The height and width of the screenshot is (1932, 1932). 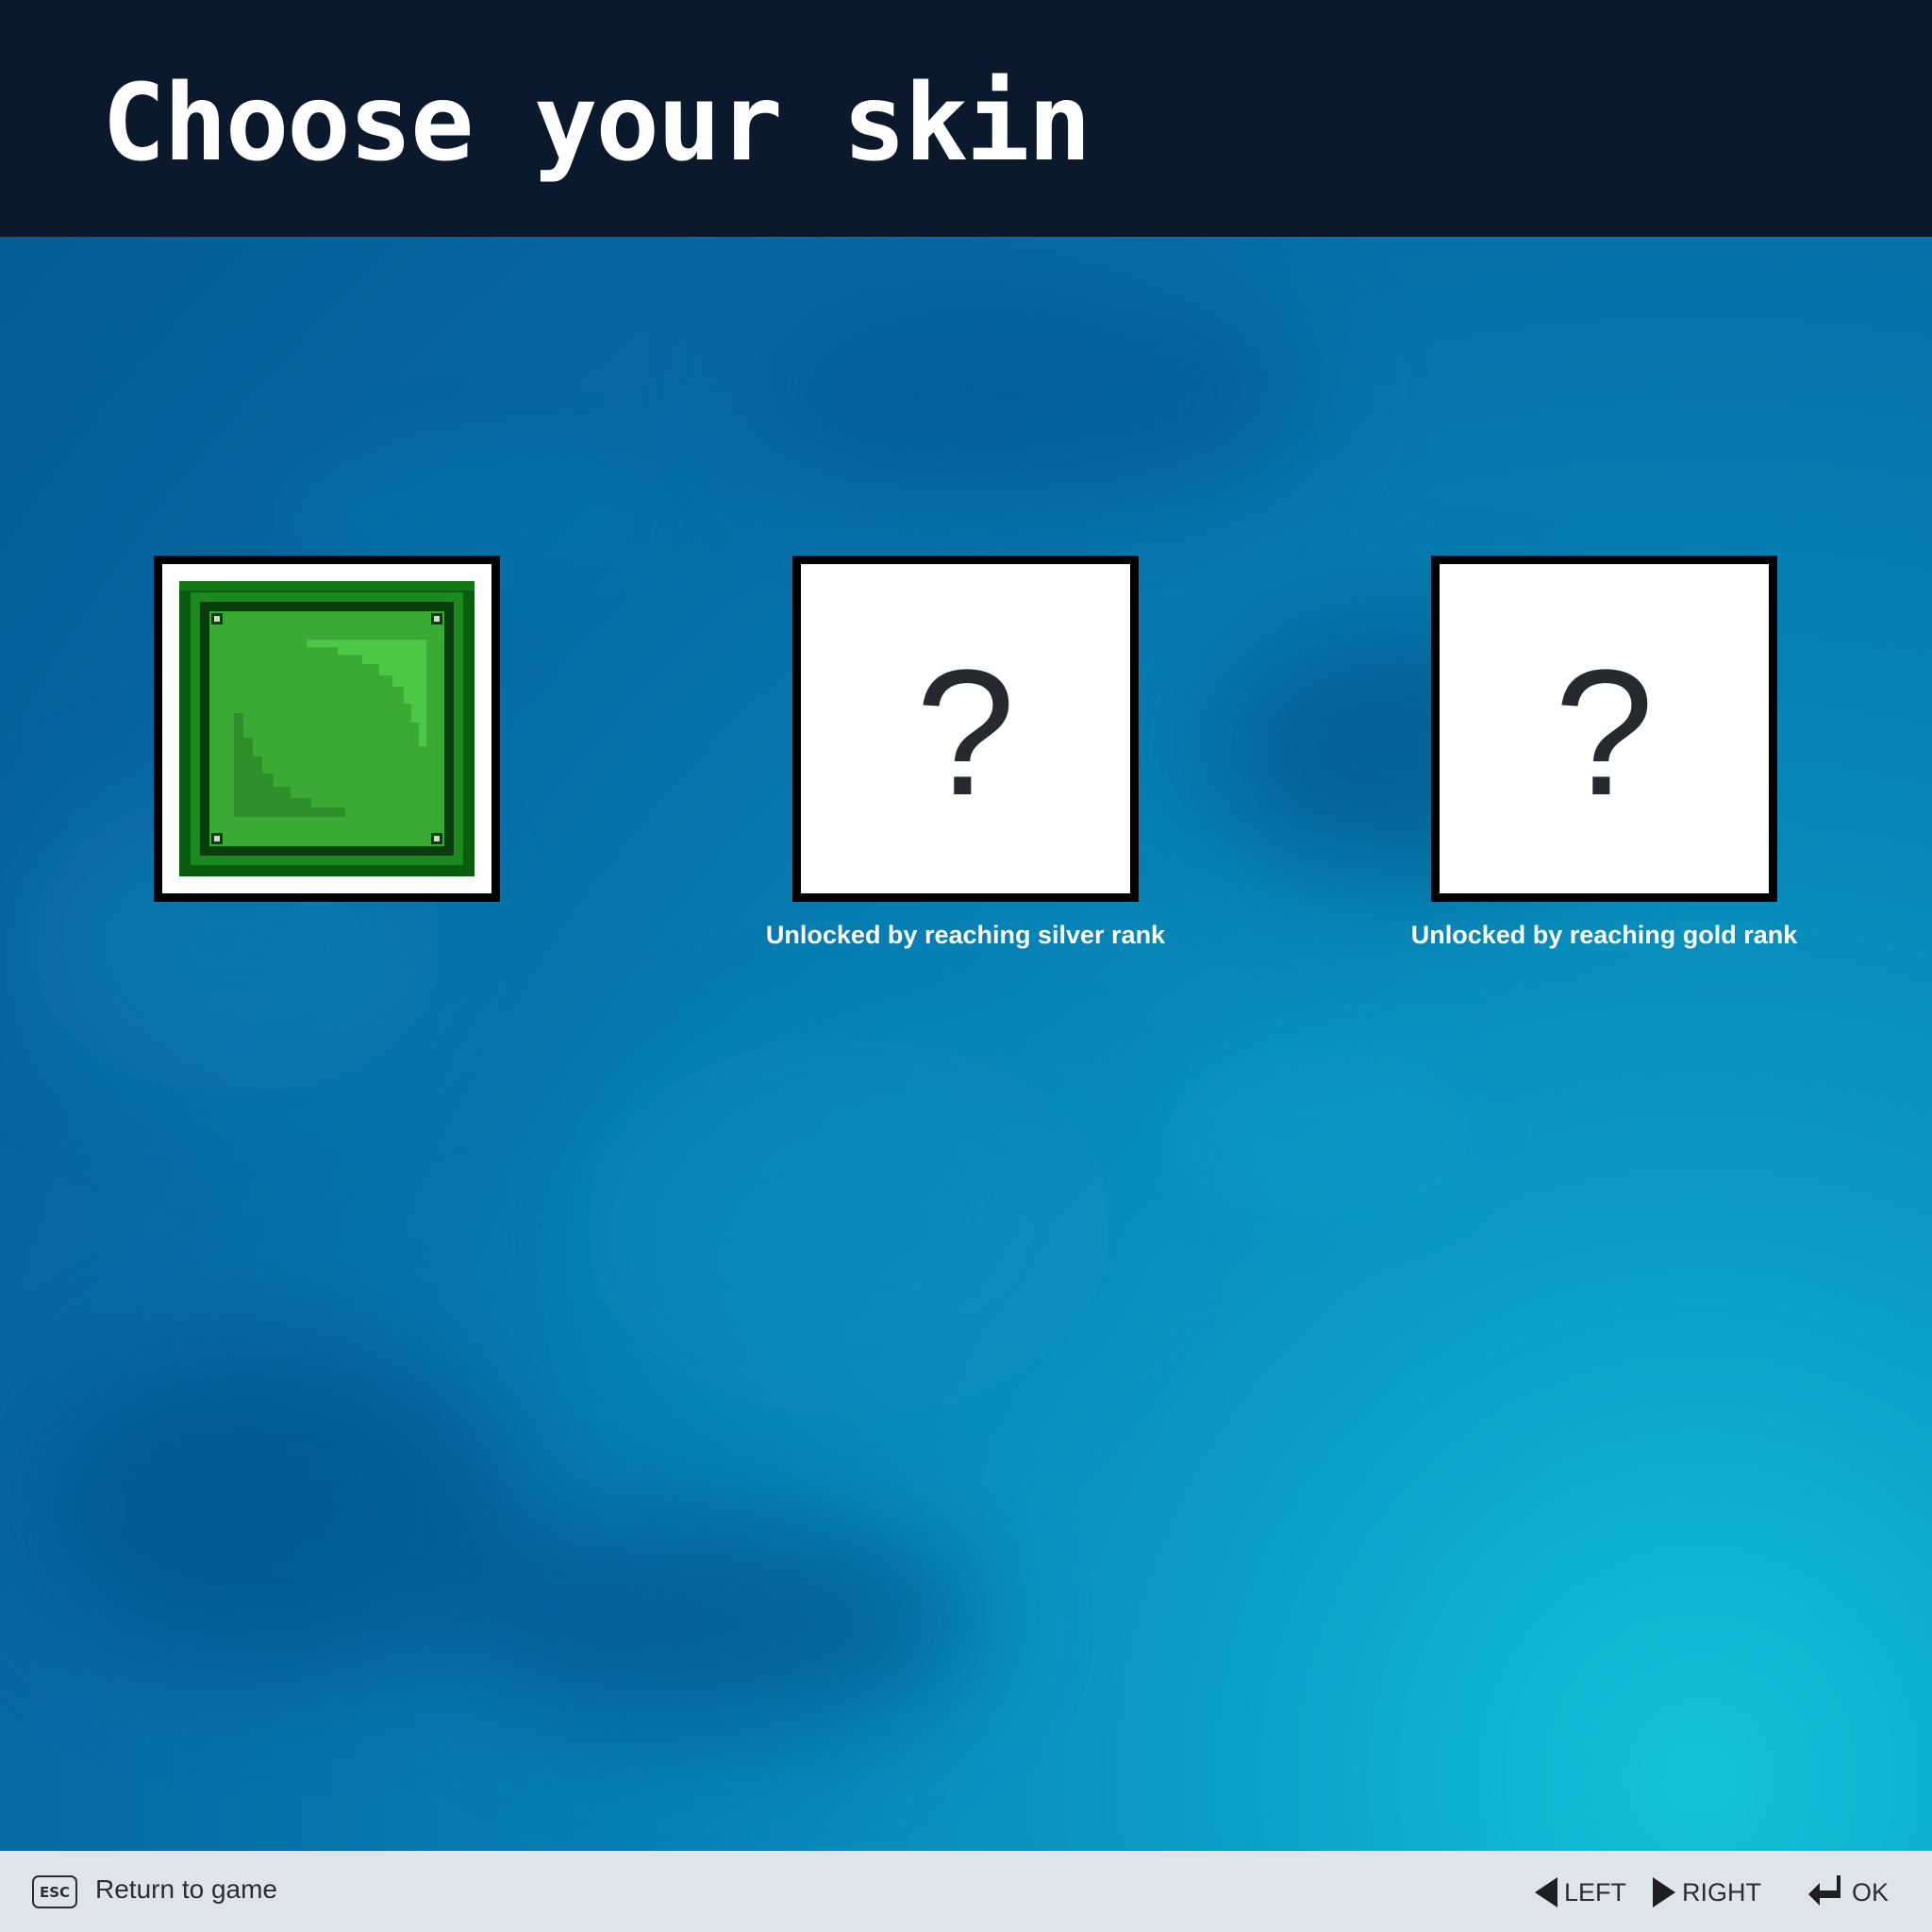 I want to click on left-hint: LEFT, so click(x=1580, y=1892).